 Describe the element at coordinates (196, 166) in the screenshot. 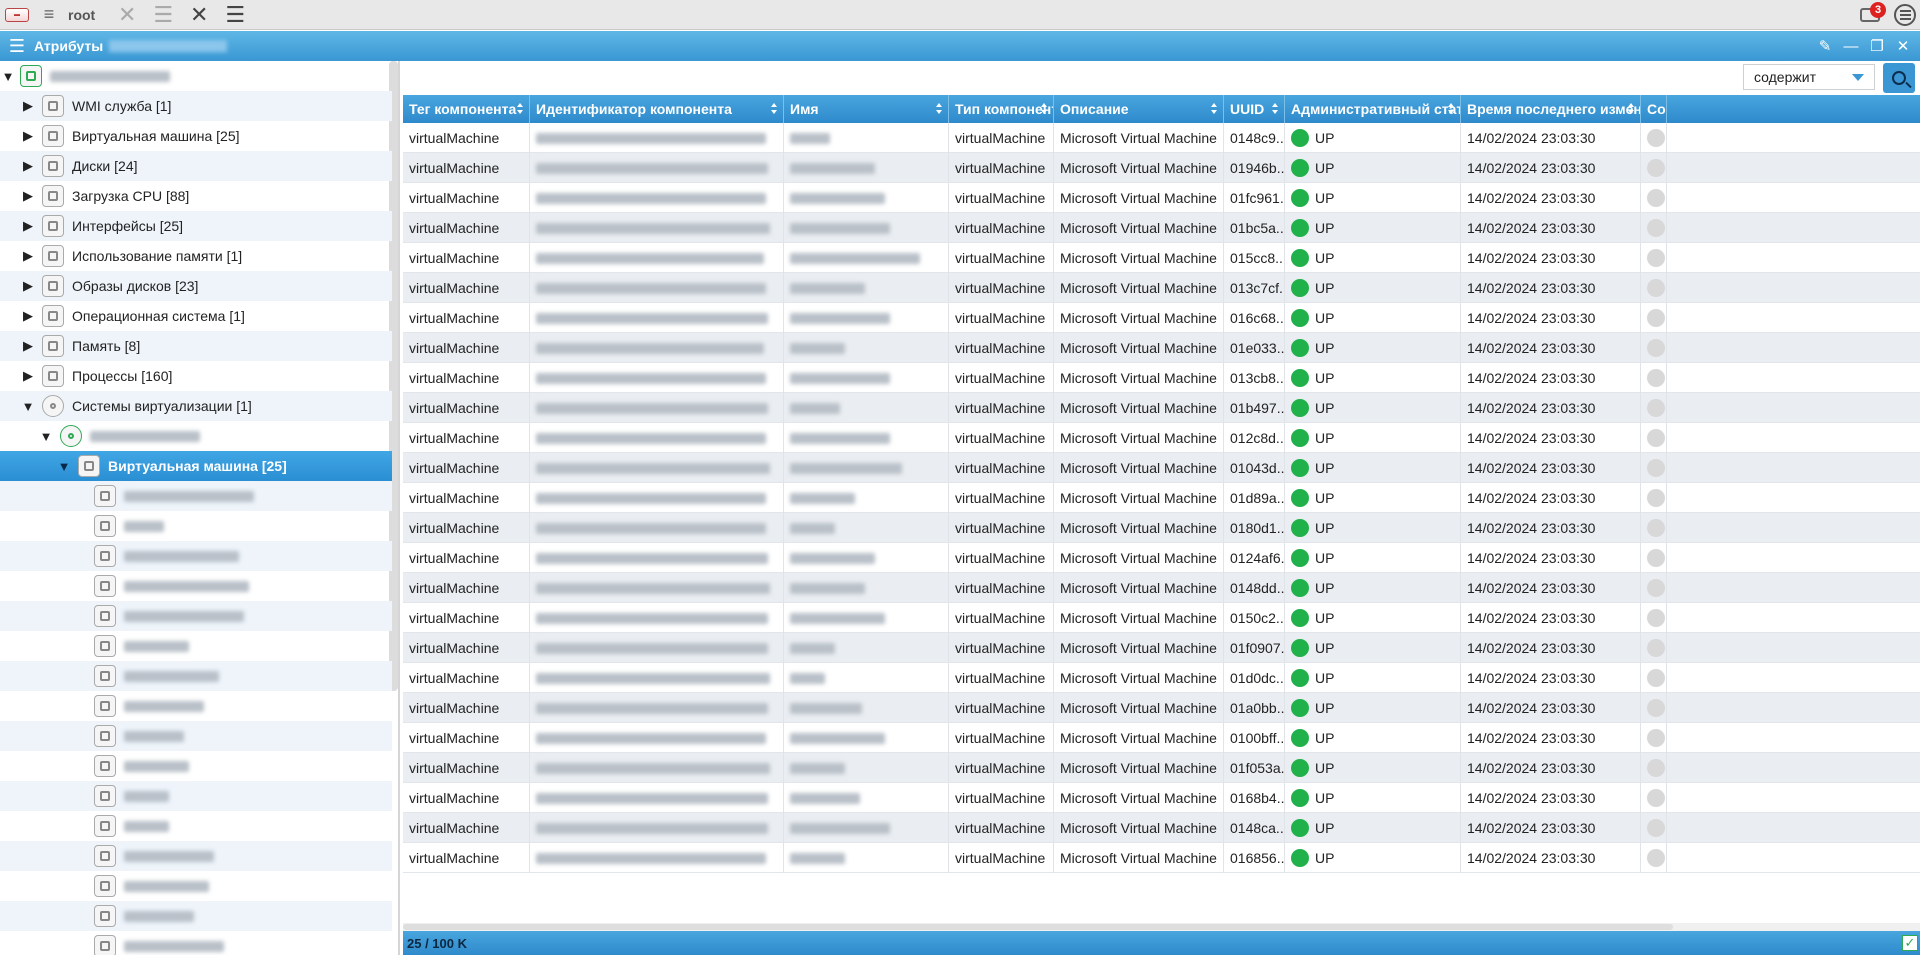

I see `tree-item-disks: ▶ Диски [24]` at that location.